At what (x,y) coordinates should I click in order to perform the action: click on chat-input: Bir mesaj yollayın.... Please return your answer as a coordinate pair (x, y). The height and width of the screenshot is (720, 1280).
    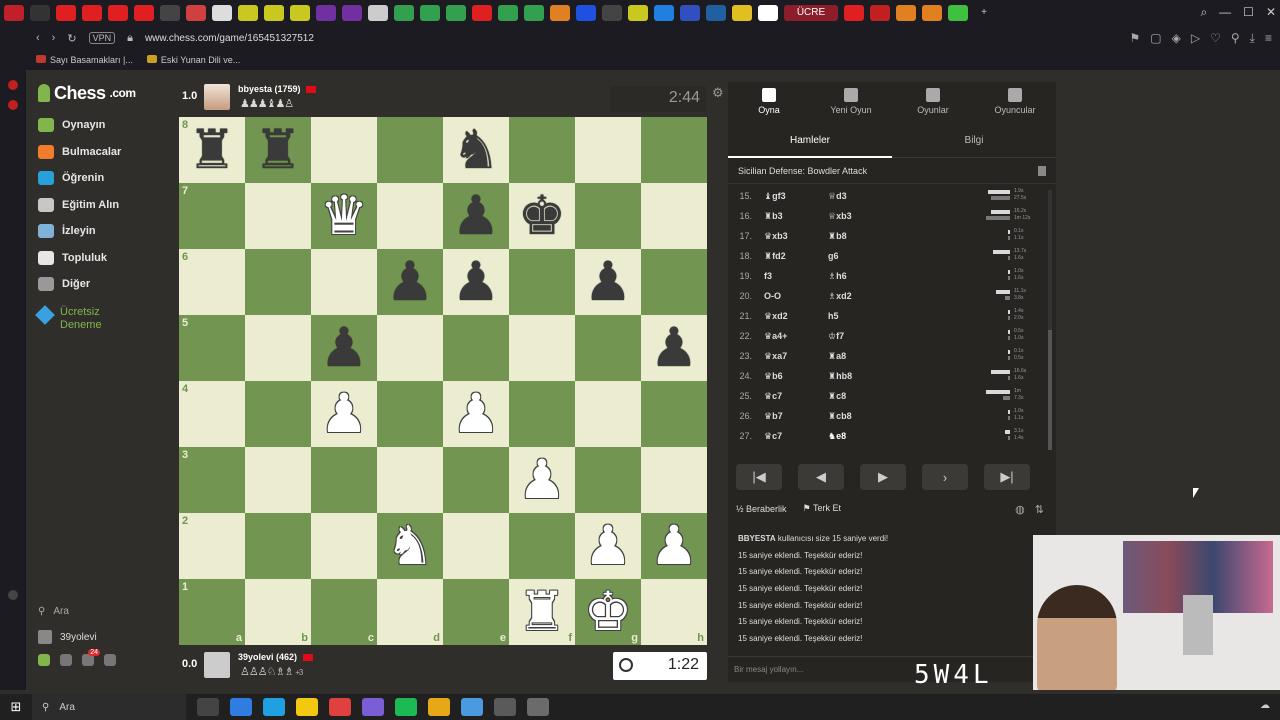
    Looking at the image, I should click on (892, 669).